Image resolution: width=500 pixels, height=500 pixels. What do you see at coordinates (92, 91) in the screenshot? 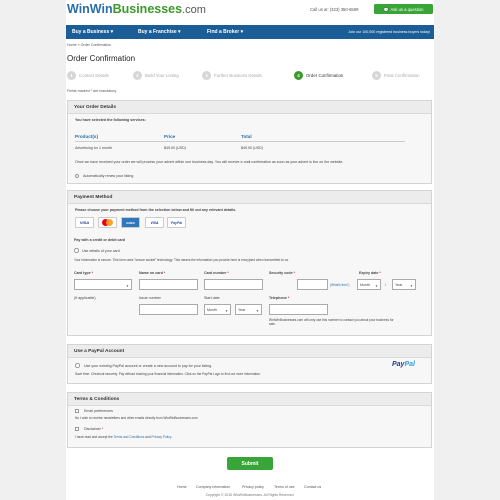
I see `required-note: Fields marked * are mandatory.` at bounding box center [92, 91].